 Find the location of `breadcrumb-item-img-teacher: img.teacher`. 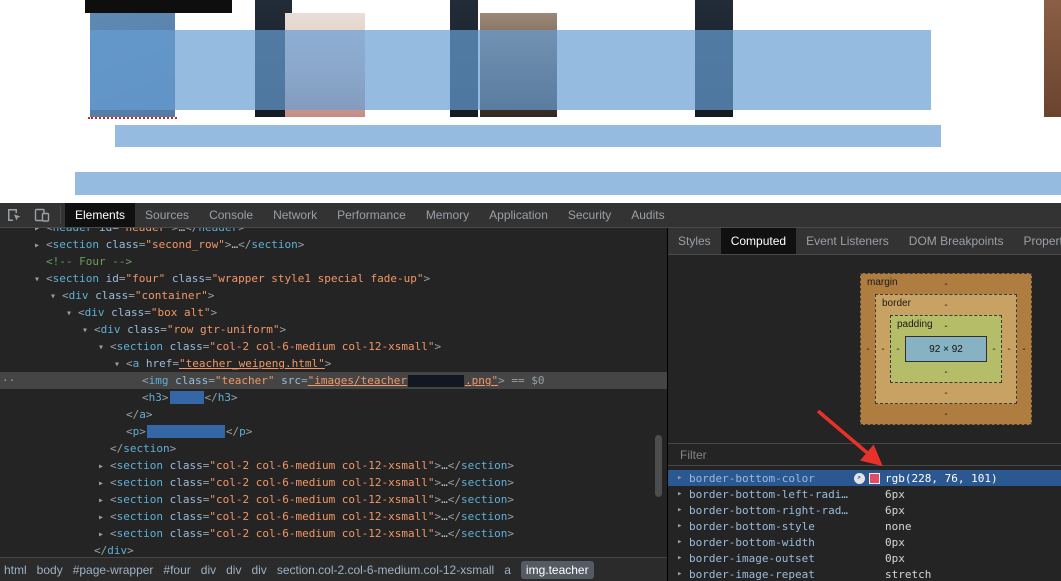

breadcrumb-item-img-teacher: img.teacher is located at coordinates (557, 569).